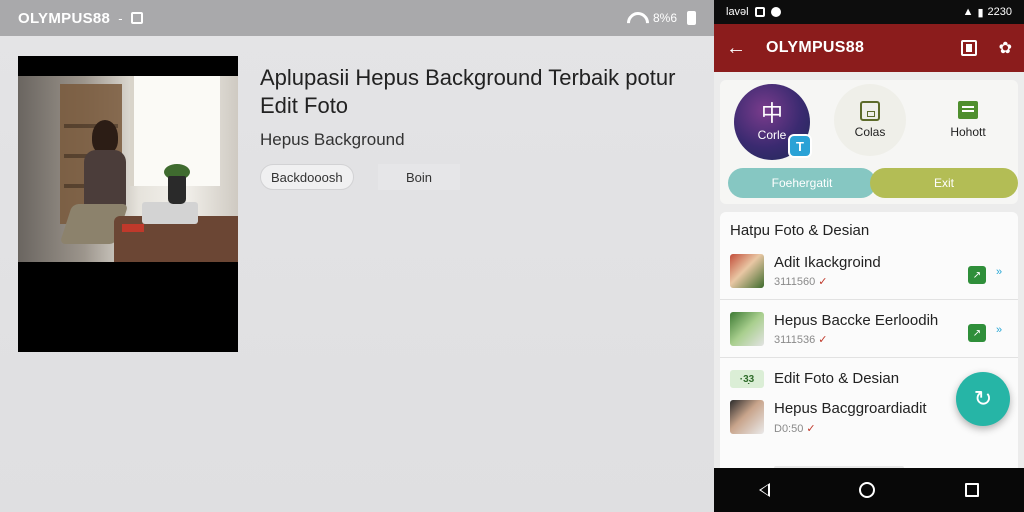  I want to click on list-item: Adit Ikackgroind 3111560 ✓ ↗ », so click(869, 271).